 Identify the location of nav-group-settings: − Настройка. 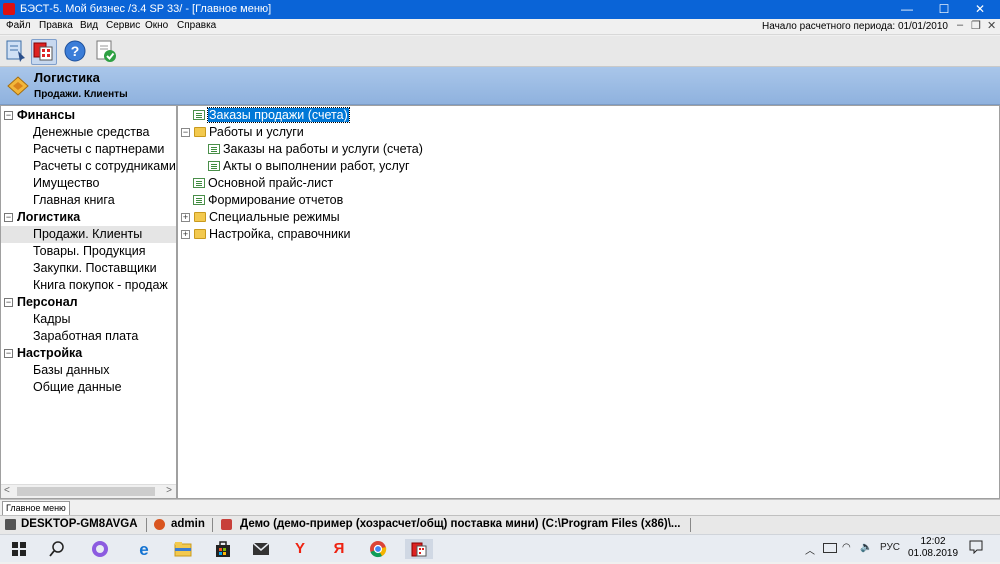
(88, 353).